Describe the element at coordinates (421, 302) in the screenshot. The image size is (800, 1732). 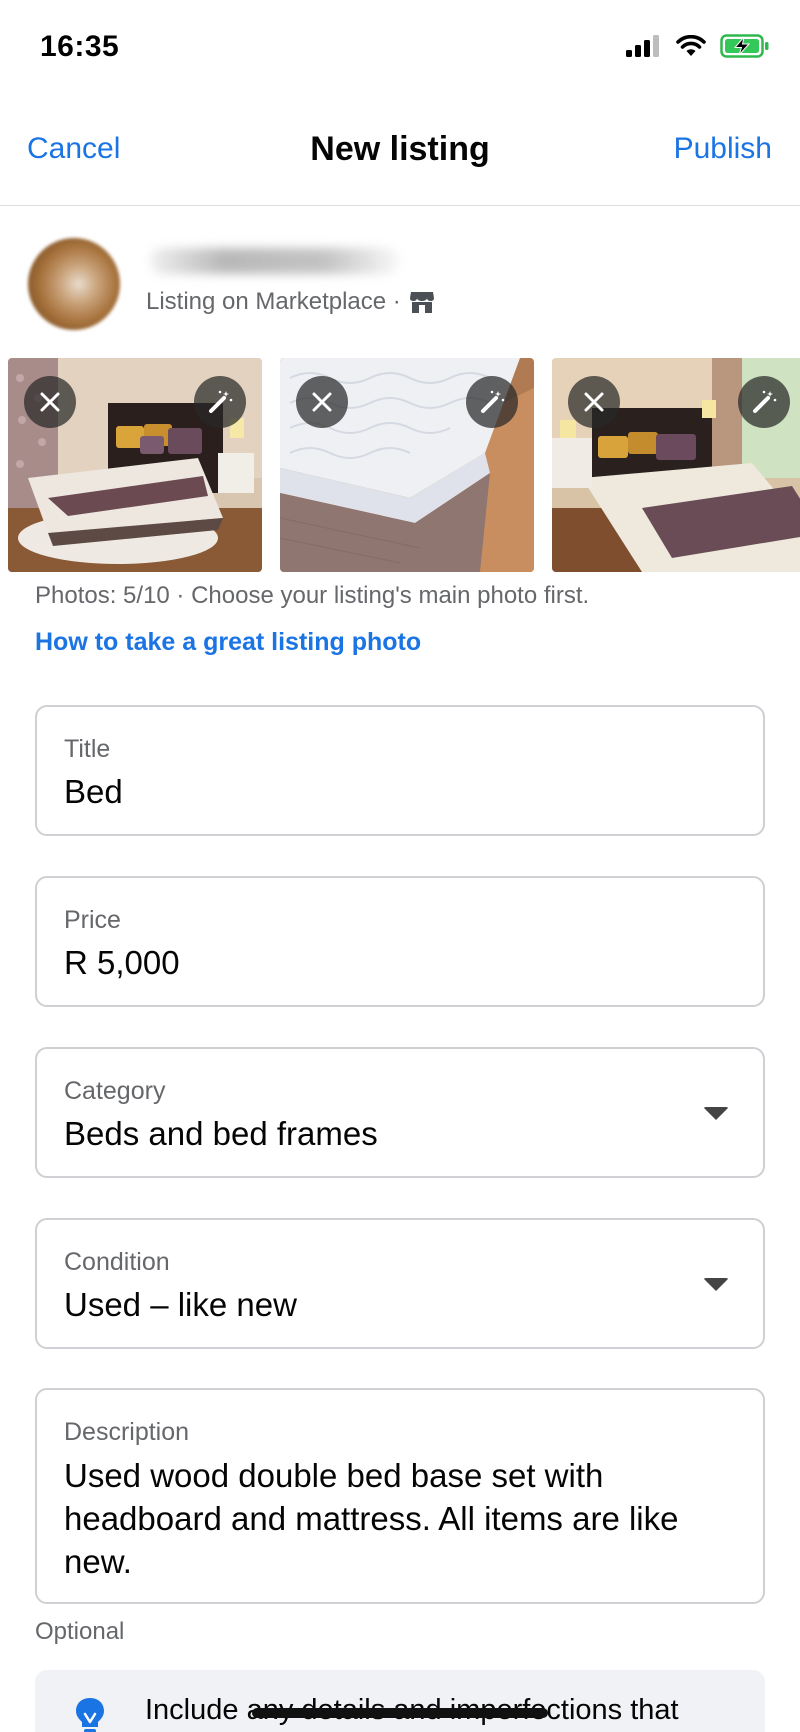
I see `marketplace-store-icon` at that location.